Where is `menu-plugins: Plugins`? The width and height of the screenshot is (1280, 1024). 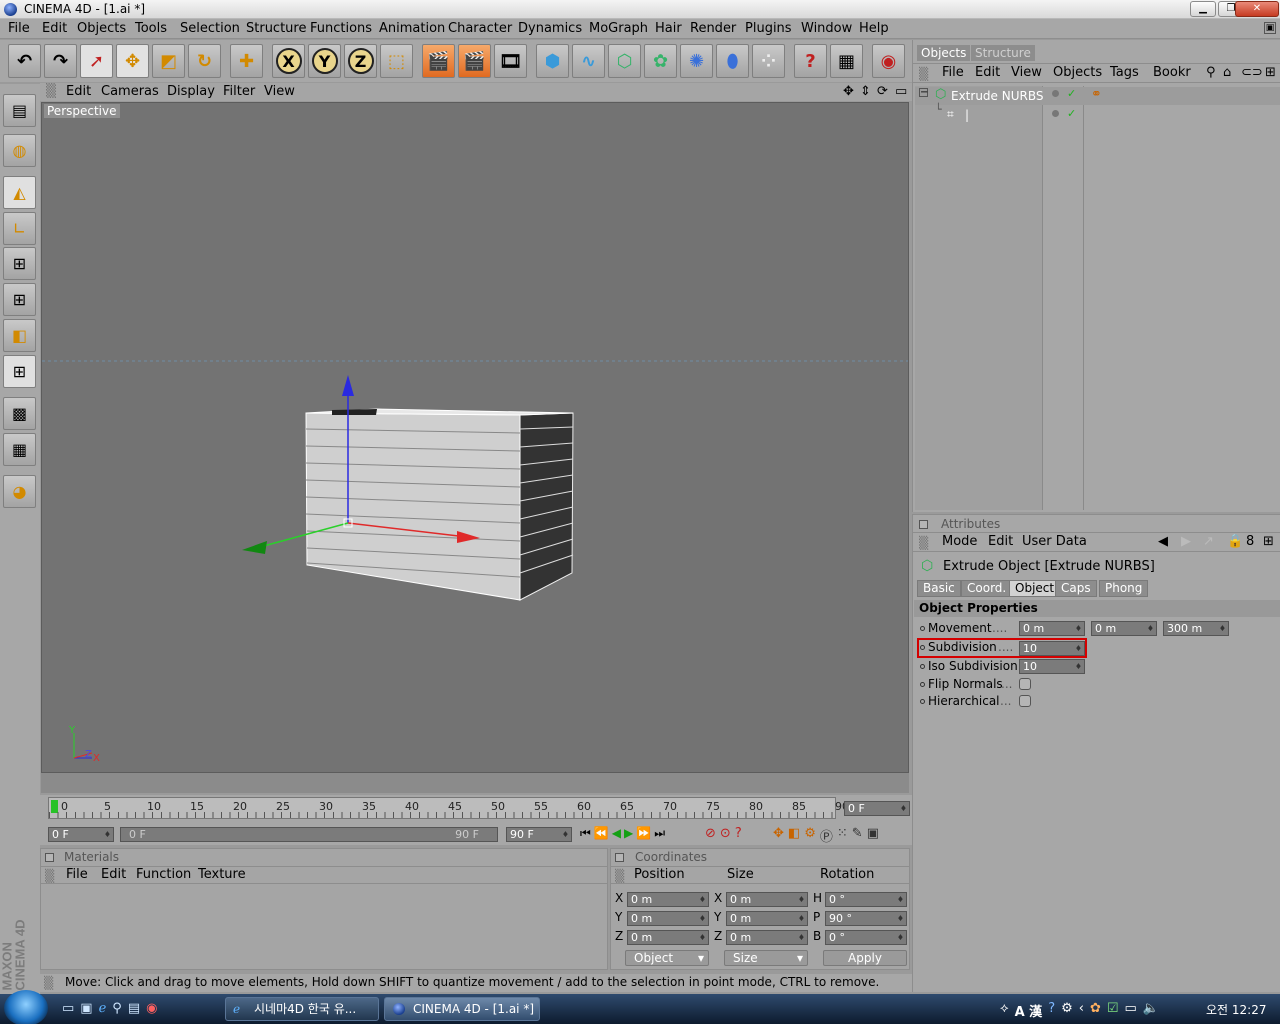 menu-plugins: Plugins is located at coordinates (768, 28).